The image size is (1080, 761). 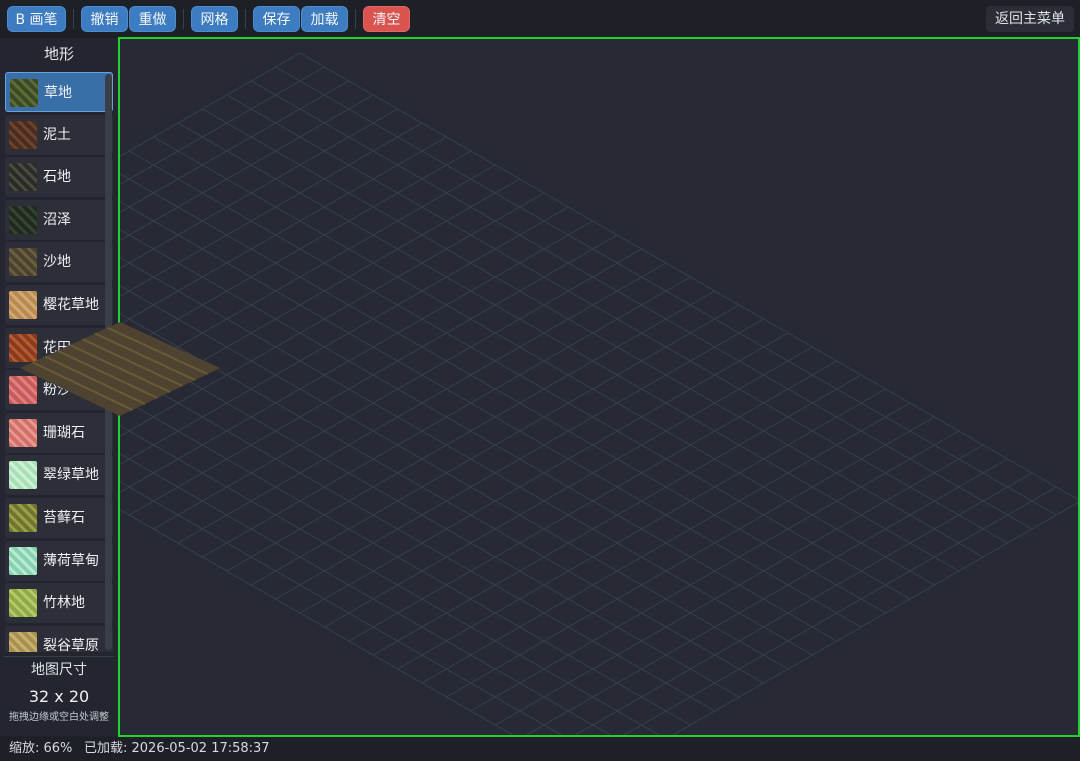 I want to click on terrain-item: 裂谷草原, so click(x=59, y=638).